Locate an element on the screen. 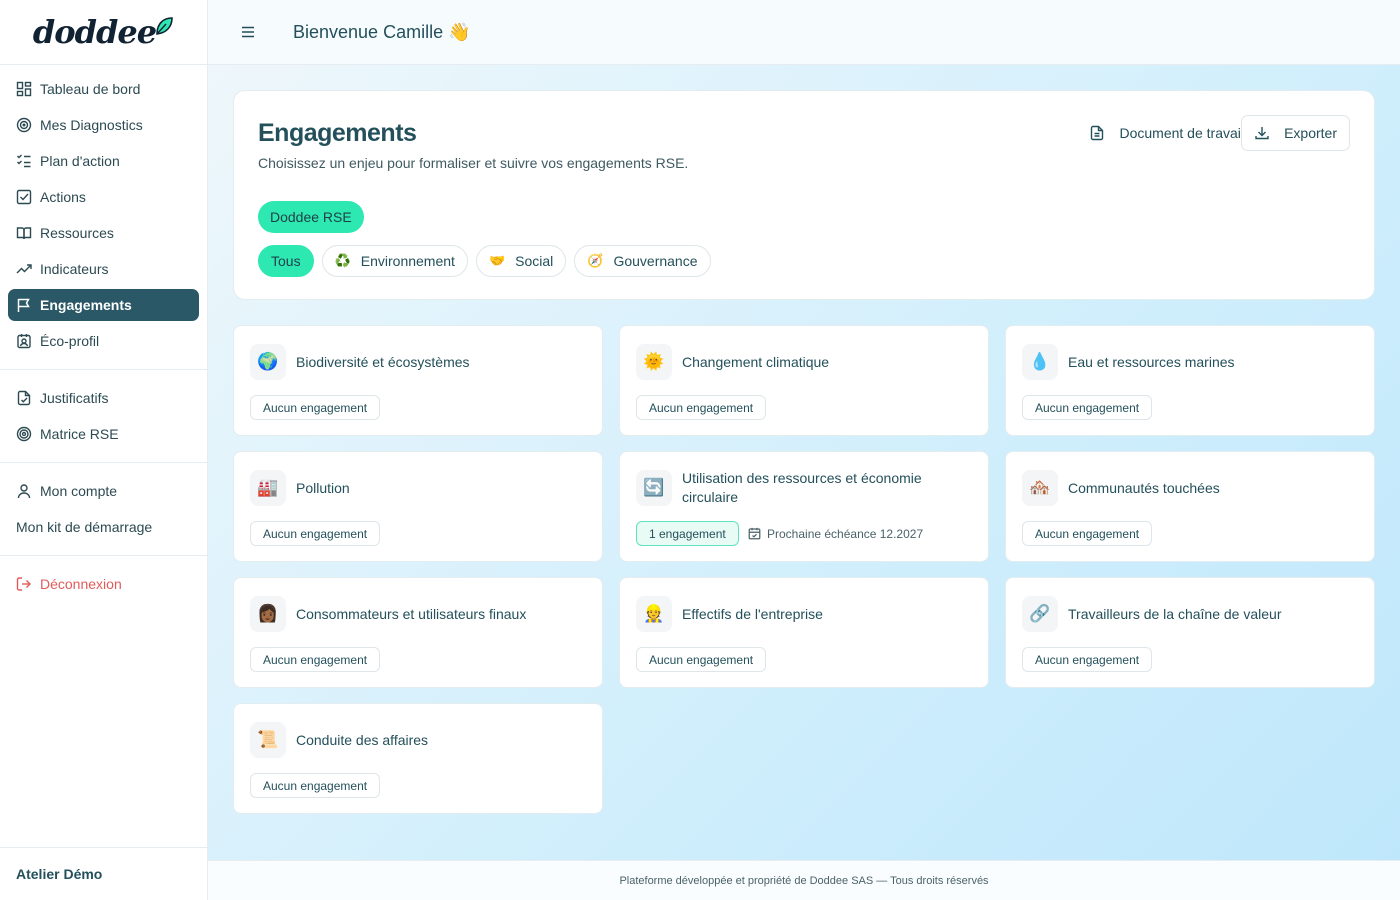 The image size is (1400, 900). logout-icon is located at coordinates (24, 584).